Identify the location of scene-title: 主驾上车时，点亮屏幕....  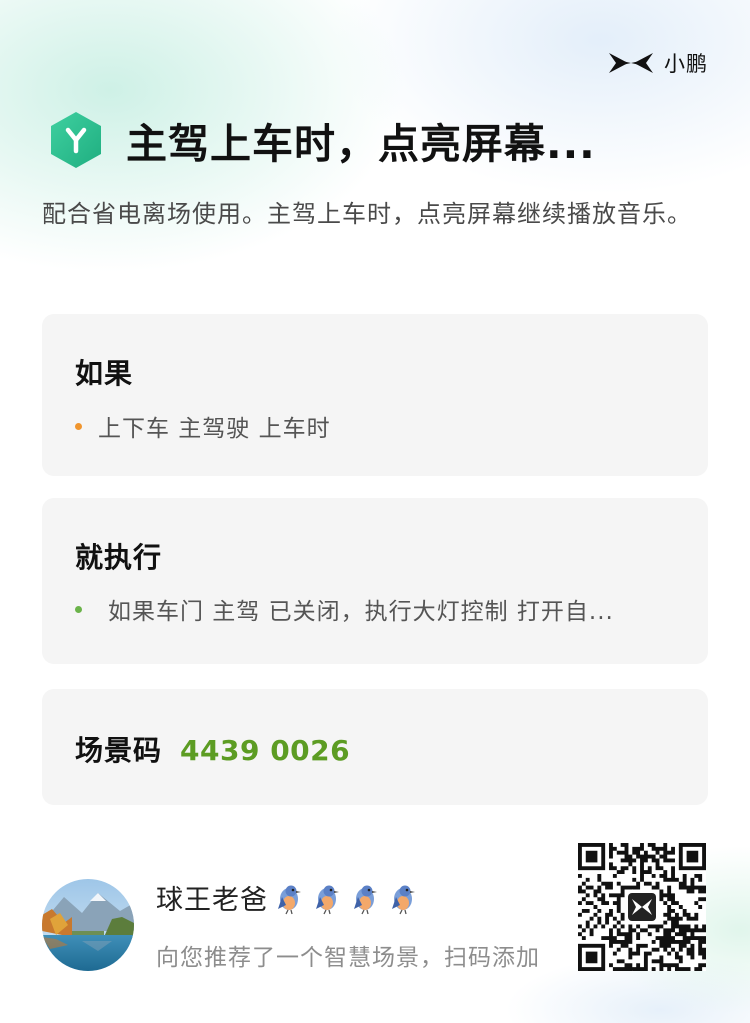
(361, 144).